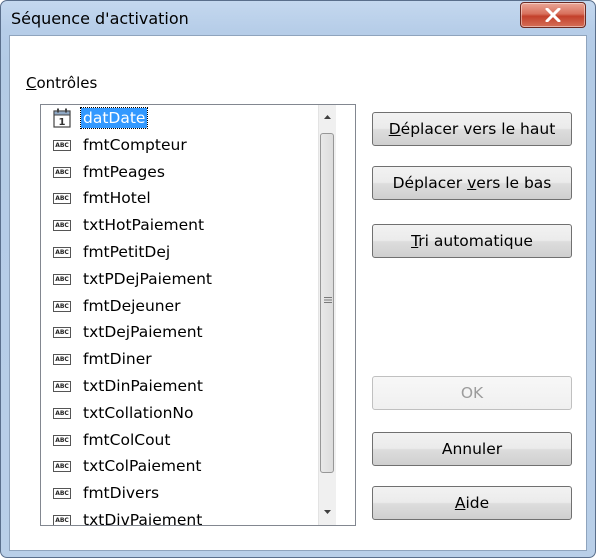  Describe the element at coordinates (179, 440) in the screenshot. I see `list-item: ABC fmtColCout` at that location.